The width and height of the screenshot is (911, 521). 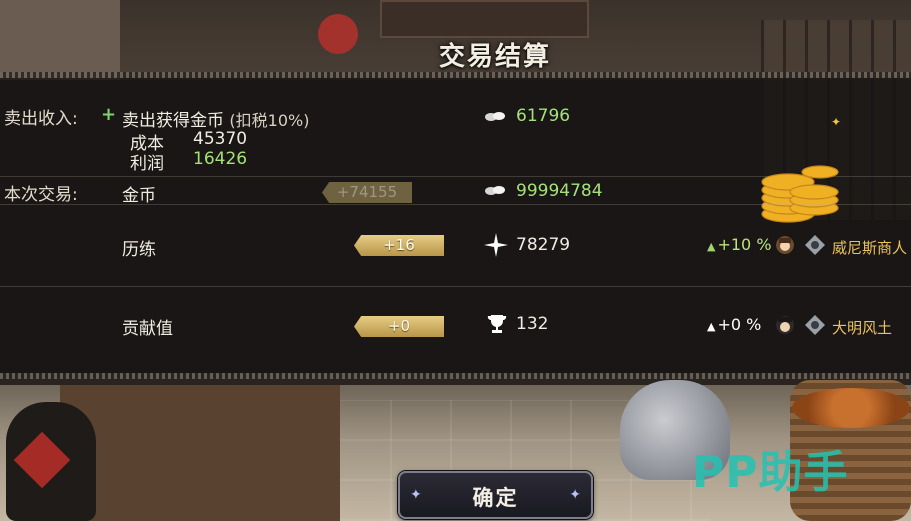 What do you see at coordinates (200, 453) in the screenshot?
I see `wooden-counter` at bounding box center [200, 453].